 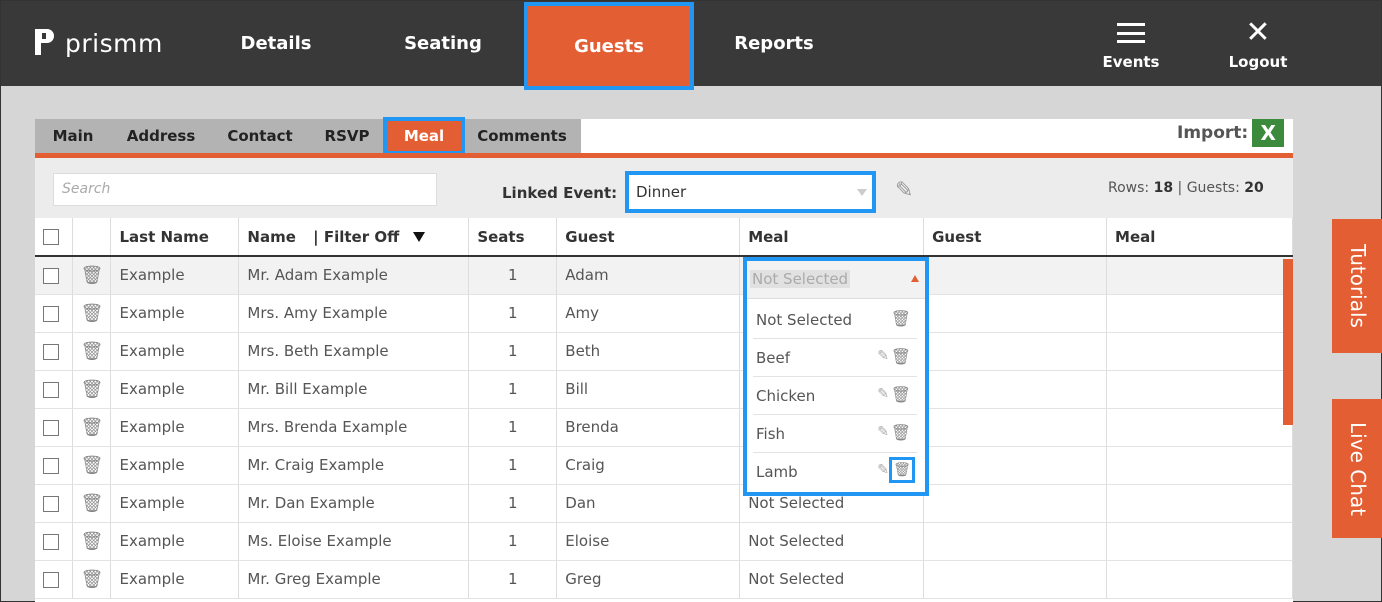 I want to click on meal-option-fish: Fish ✎ 🗑, so click(x=835, y=434).